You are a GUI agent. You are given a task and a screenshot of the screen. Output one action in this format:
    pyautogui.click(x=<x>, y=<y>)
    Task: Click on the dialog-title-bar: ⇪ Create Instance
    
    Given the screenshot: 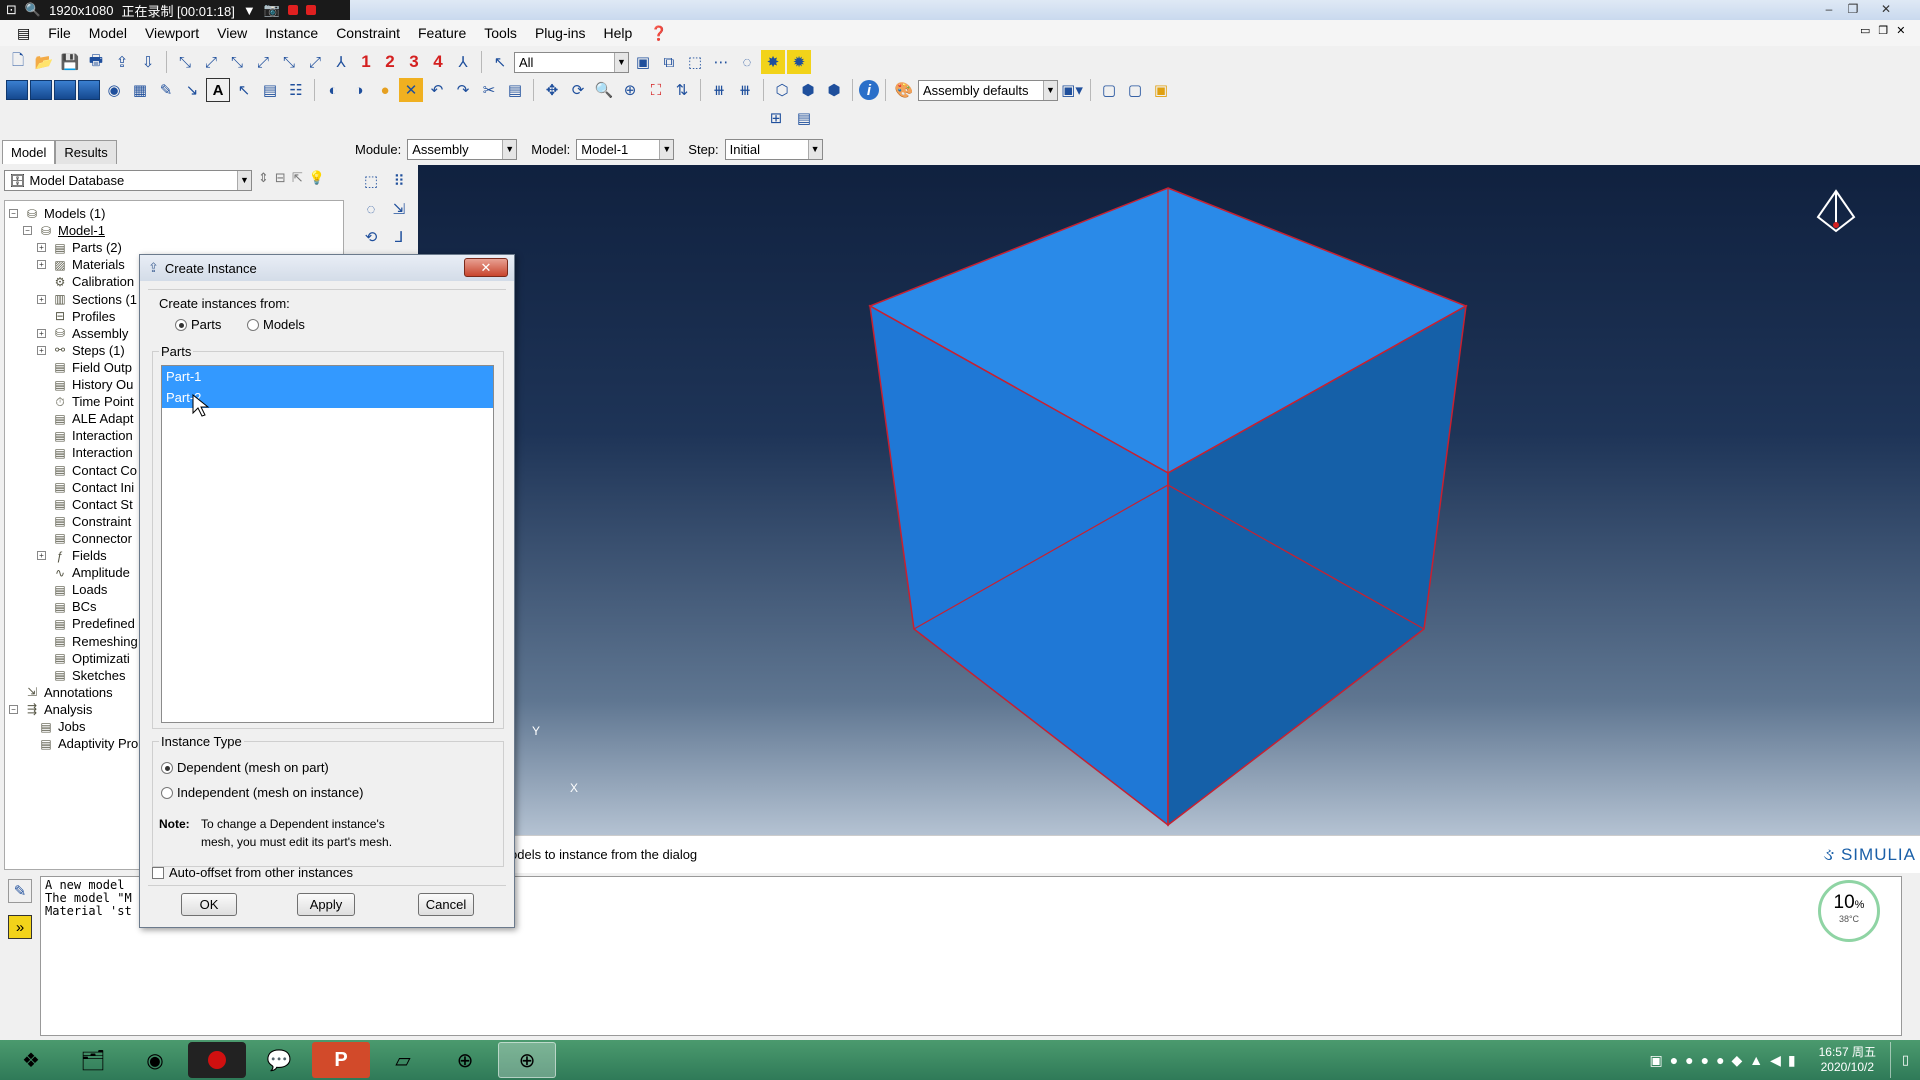 What is the action you would take?
    pyautogui.click(x=327, y=268)
    